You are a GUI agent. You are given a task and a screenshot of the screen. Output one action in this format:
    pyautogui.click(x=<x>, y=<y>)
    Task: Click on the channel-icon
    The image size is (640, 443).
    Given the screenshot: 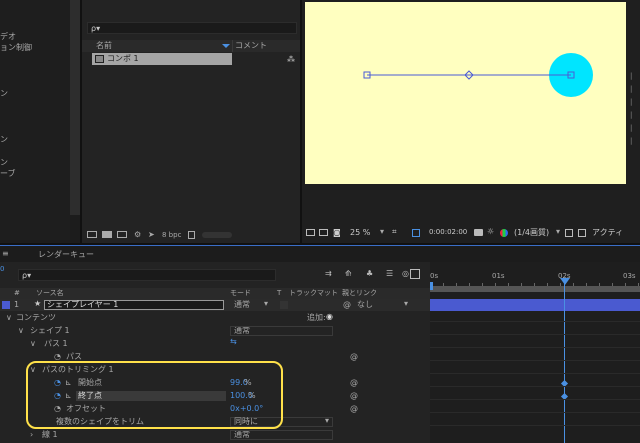 What is the action you would take?
    pyautogui.click(x=504, y=233)
    